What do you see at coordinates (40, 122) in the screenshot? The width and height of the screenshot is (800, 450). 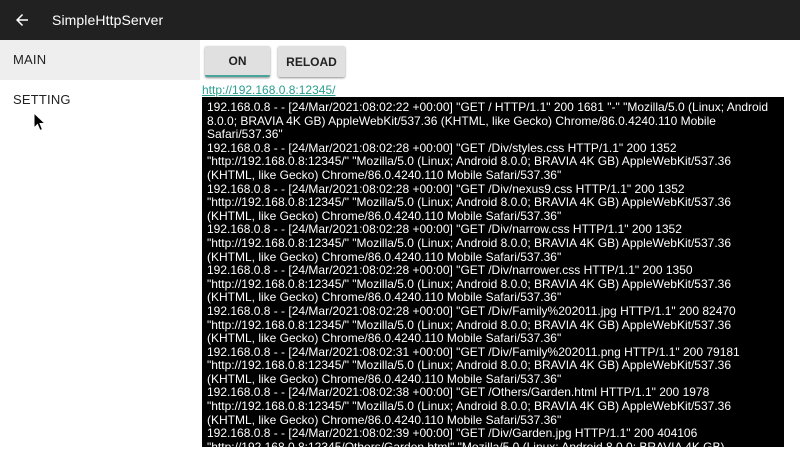 I see `mouse-pointer-icon` at bounding box center [40, 122].